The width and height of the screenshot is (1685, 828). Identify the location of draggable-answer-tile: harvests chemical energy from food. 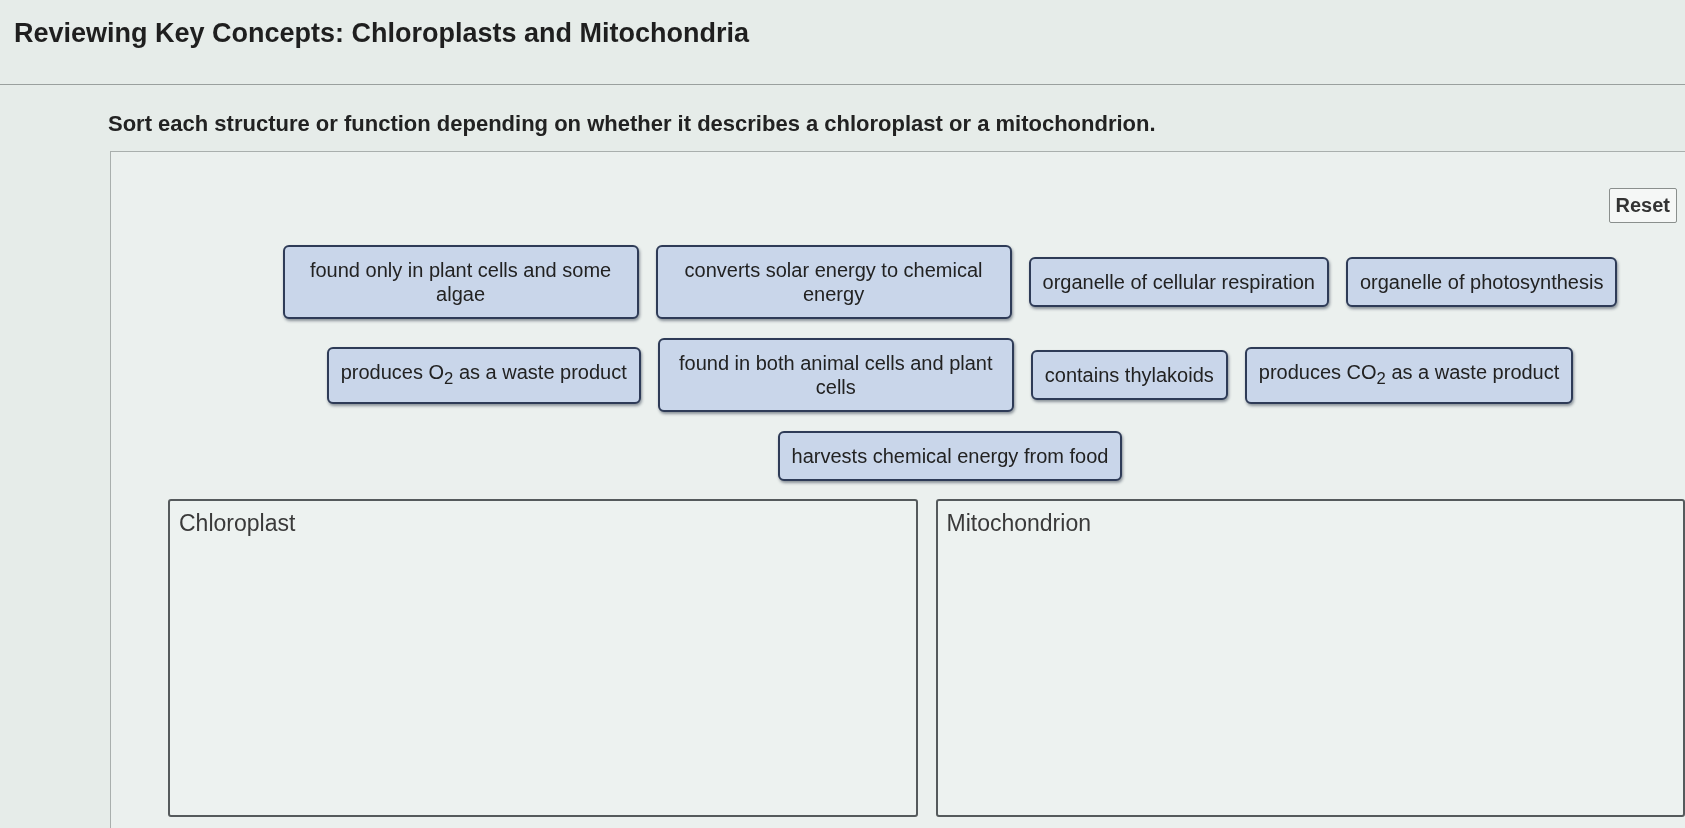
(950, 456).